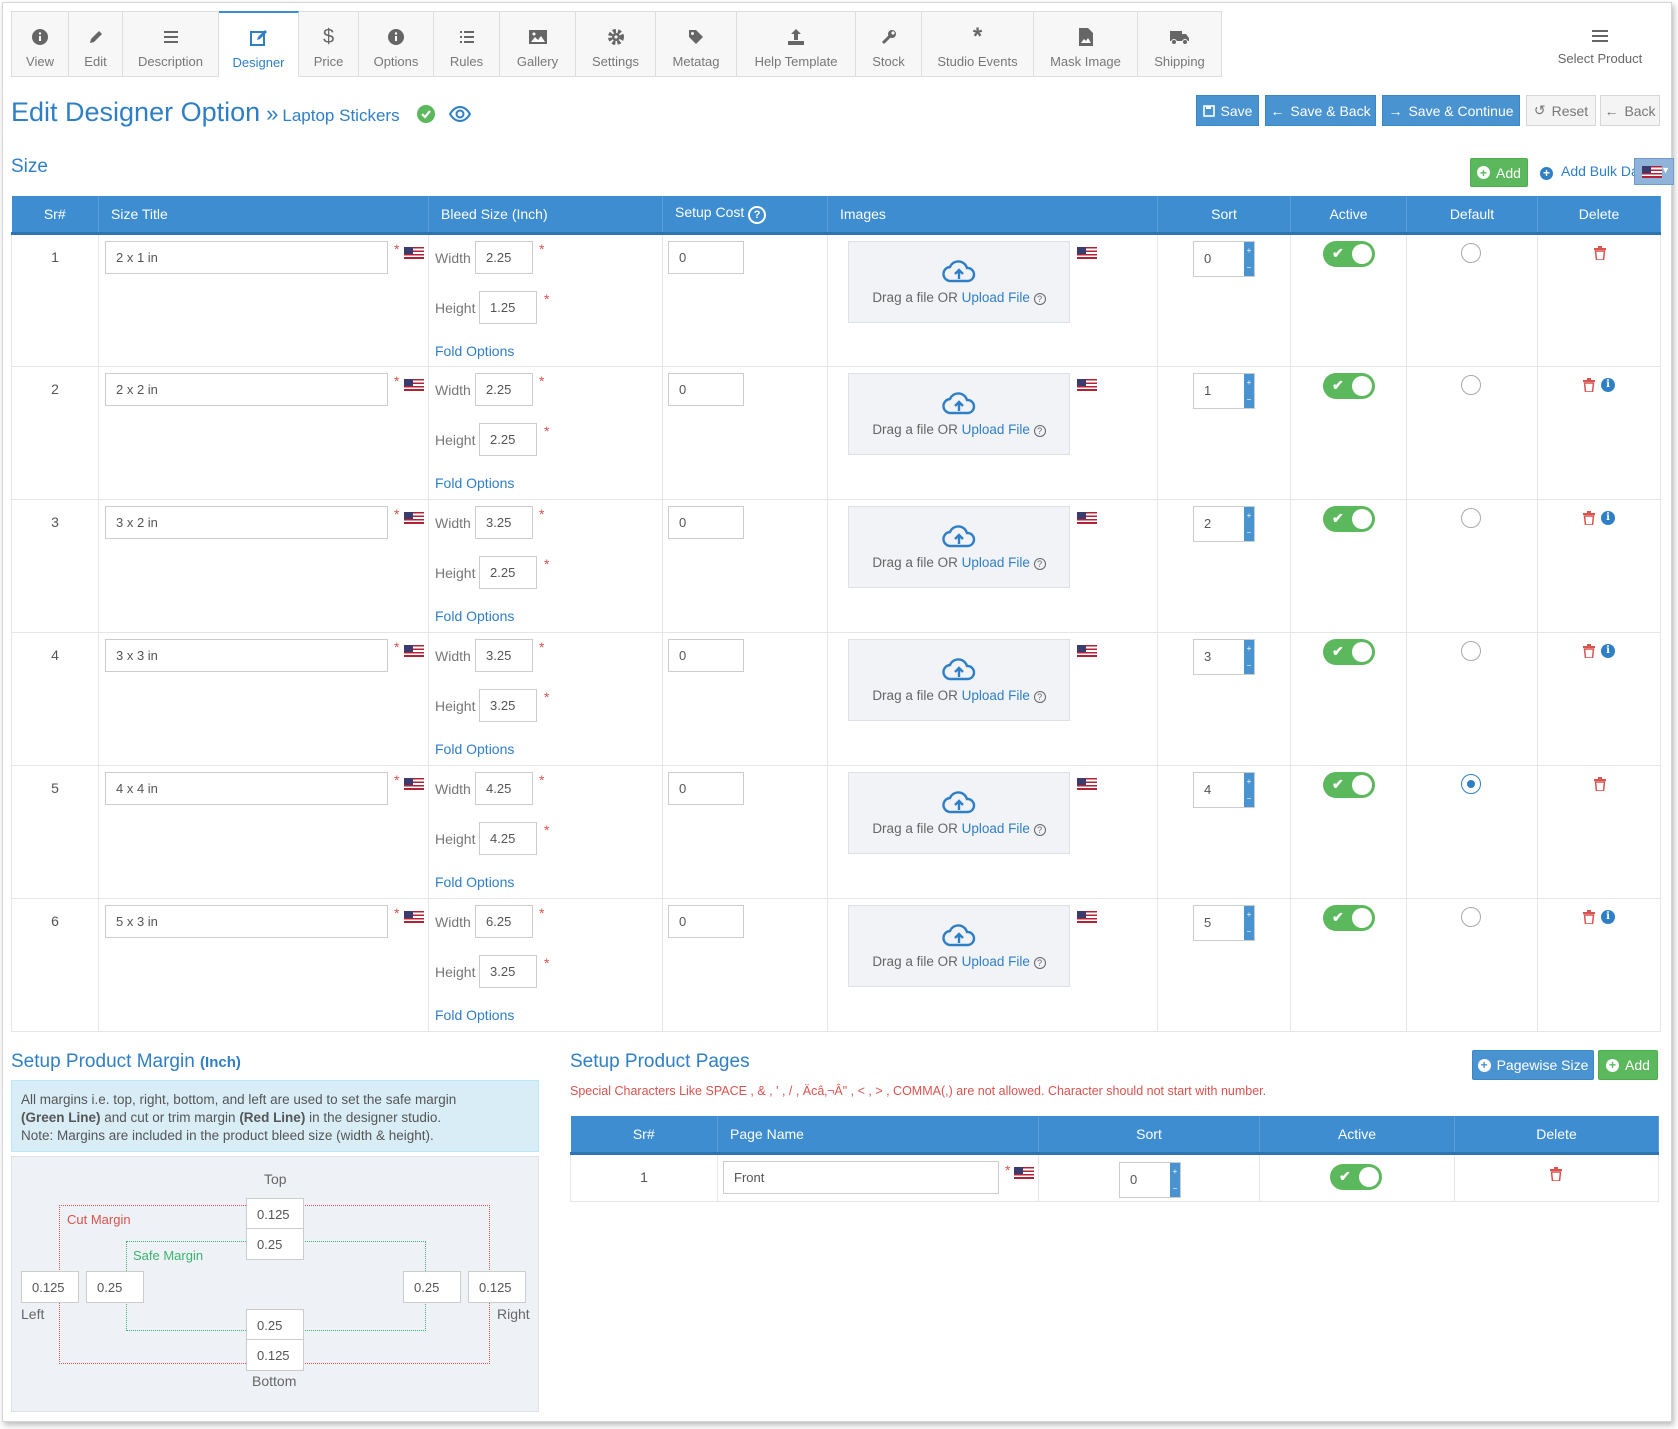  Describe the element at coordinates (246, 788) in the screenshot. I see `size-title-input: 4 x 4 in` at that location.